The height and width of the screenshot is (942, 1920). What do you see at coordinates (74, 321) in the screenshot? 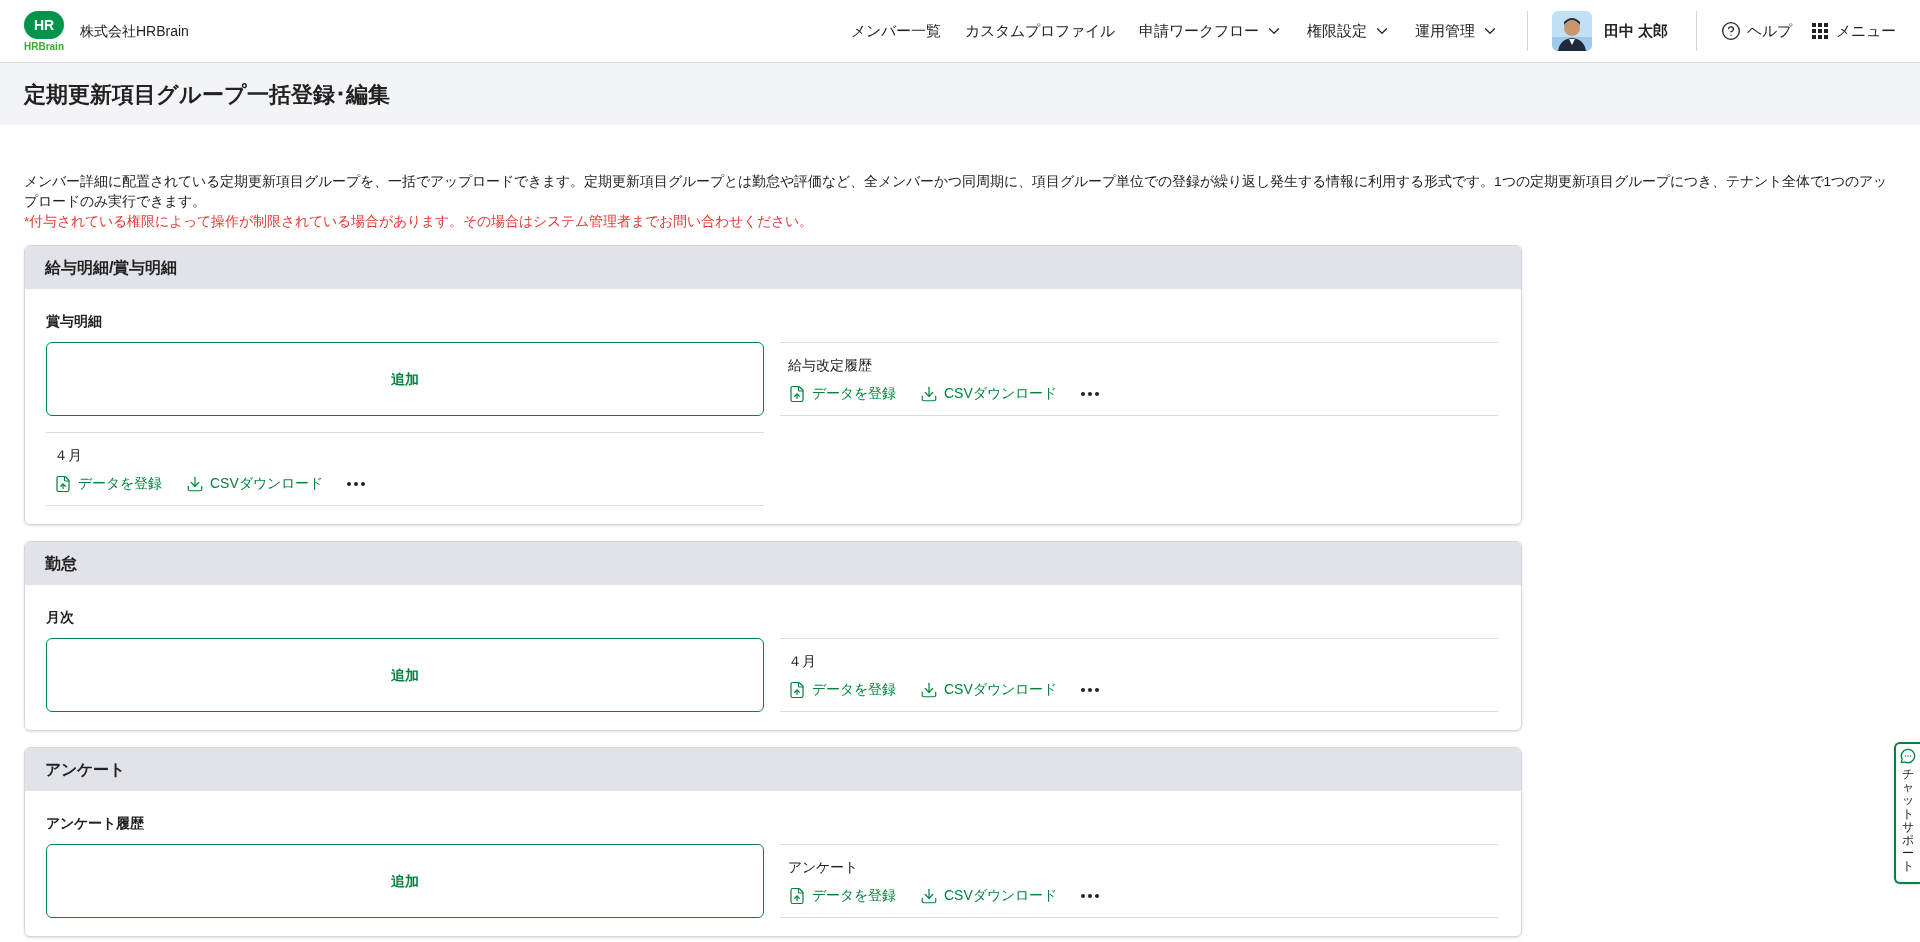
I see `group-title: 賞与明細` at bounding box center [74, 321].